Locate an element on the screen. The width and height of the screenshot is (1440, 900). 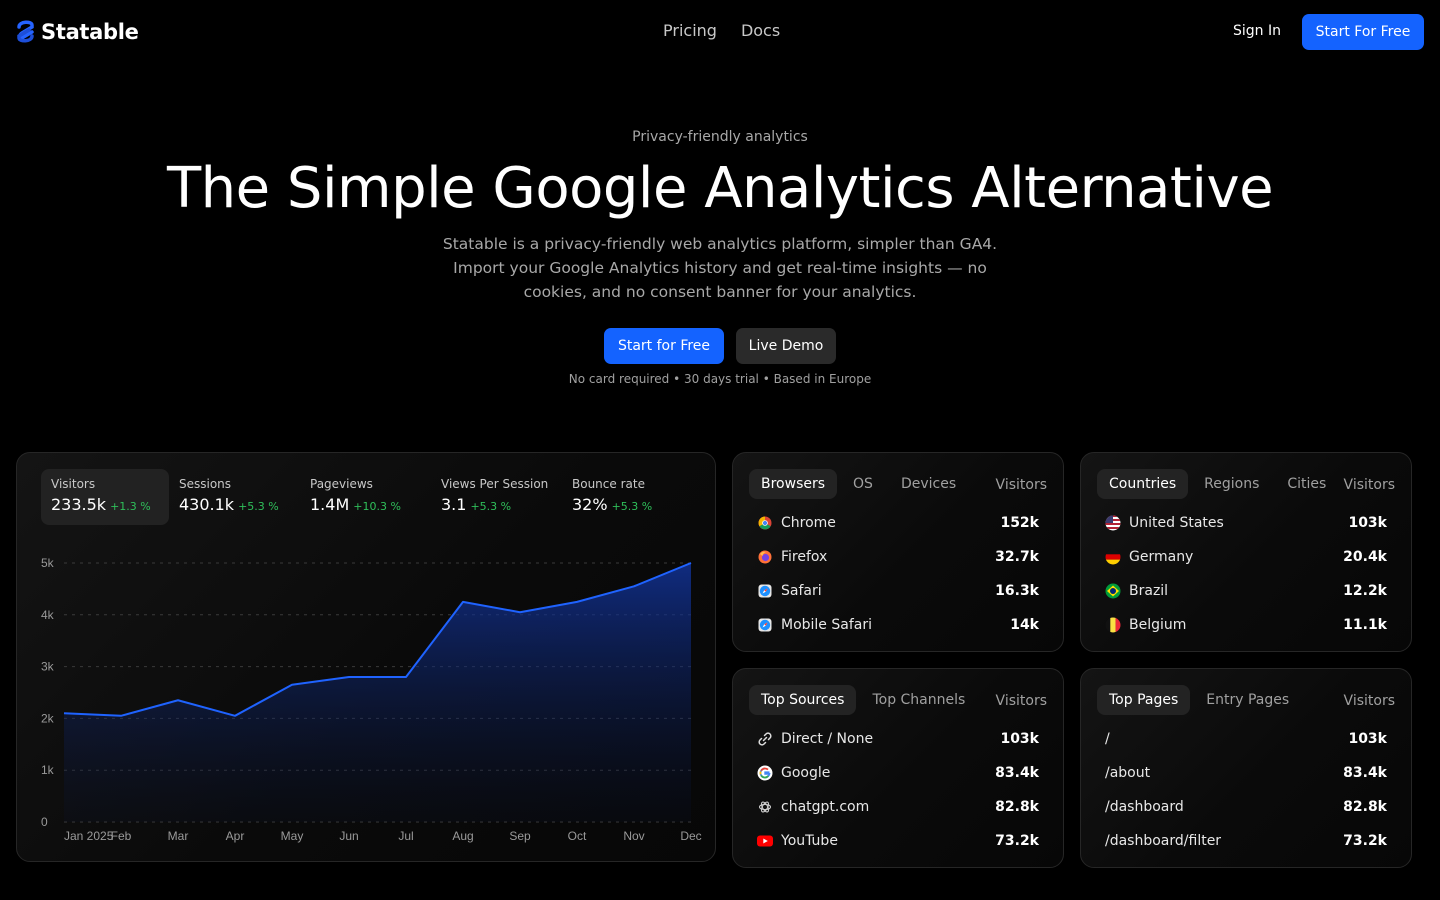
statable-logo-icon is located at coordinates (25, 31).